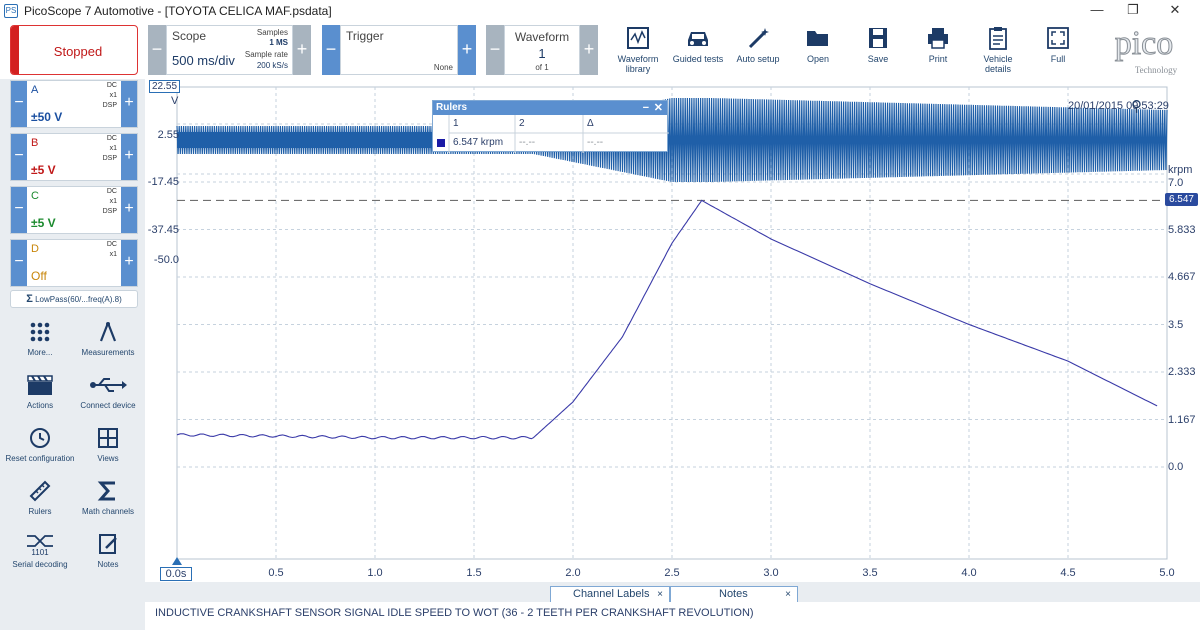 Image resolution: width=1200 pixels, height=630 pixels. Describe the element at coordinates (109, 95) in the screenshot. I see `channel-a-config: DC x1 DSP` at that location.